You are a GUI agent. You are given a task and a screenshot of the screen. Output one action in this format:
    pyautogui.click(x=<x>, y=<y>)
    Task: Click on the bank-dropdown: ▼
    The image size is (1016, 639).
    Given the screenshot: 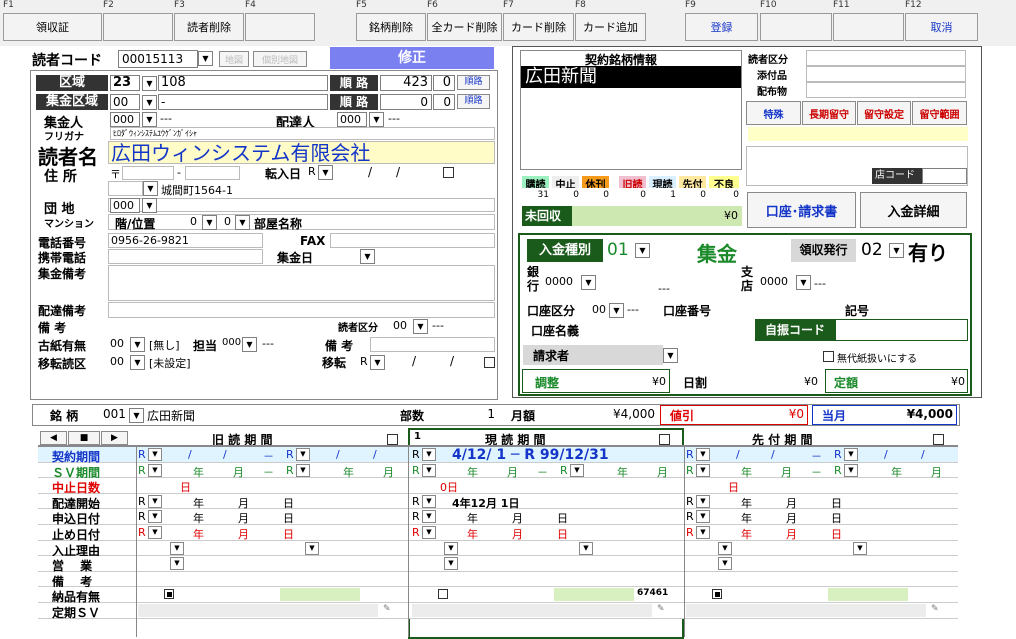 What is the action you would take?
    pyautogui.click(x=588, y=282)
    